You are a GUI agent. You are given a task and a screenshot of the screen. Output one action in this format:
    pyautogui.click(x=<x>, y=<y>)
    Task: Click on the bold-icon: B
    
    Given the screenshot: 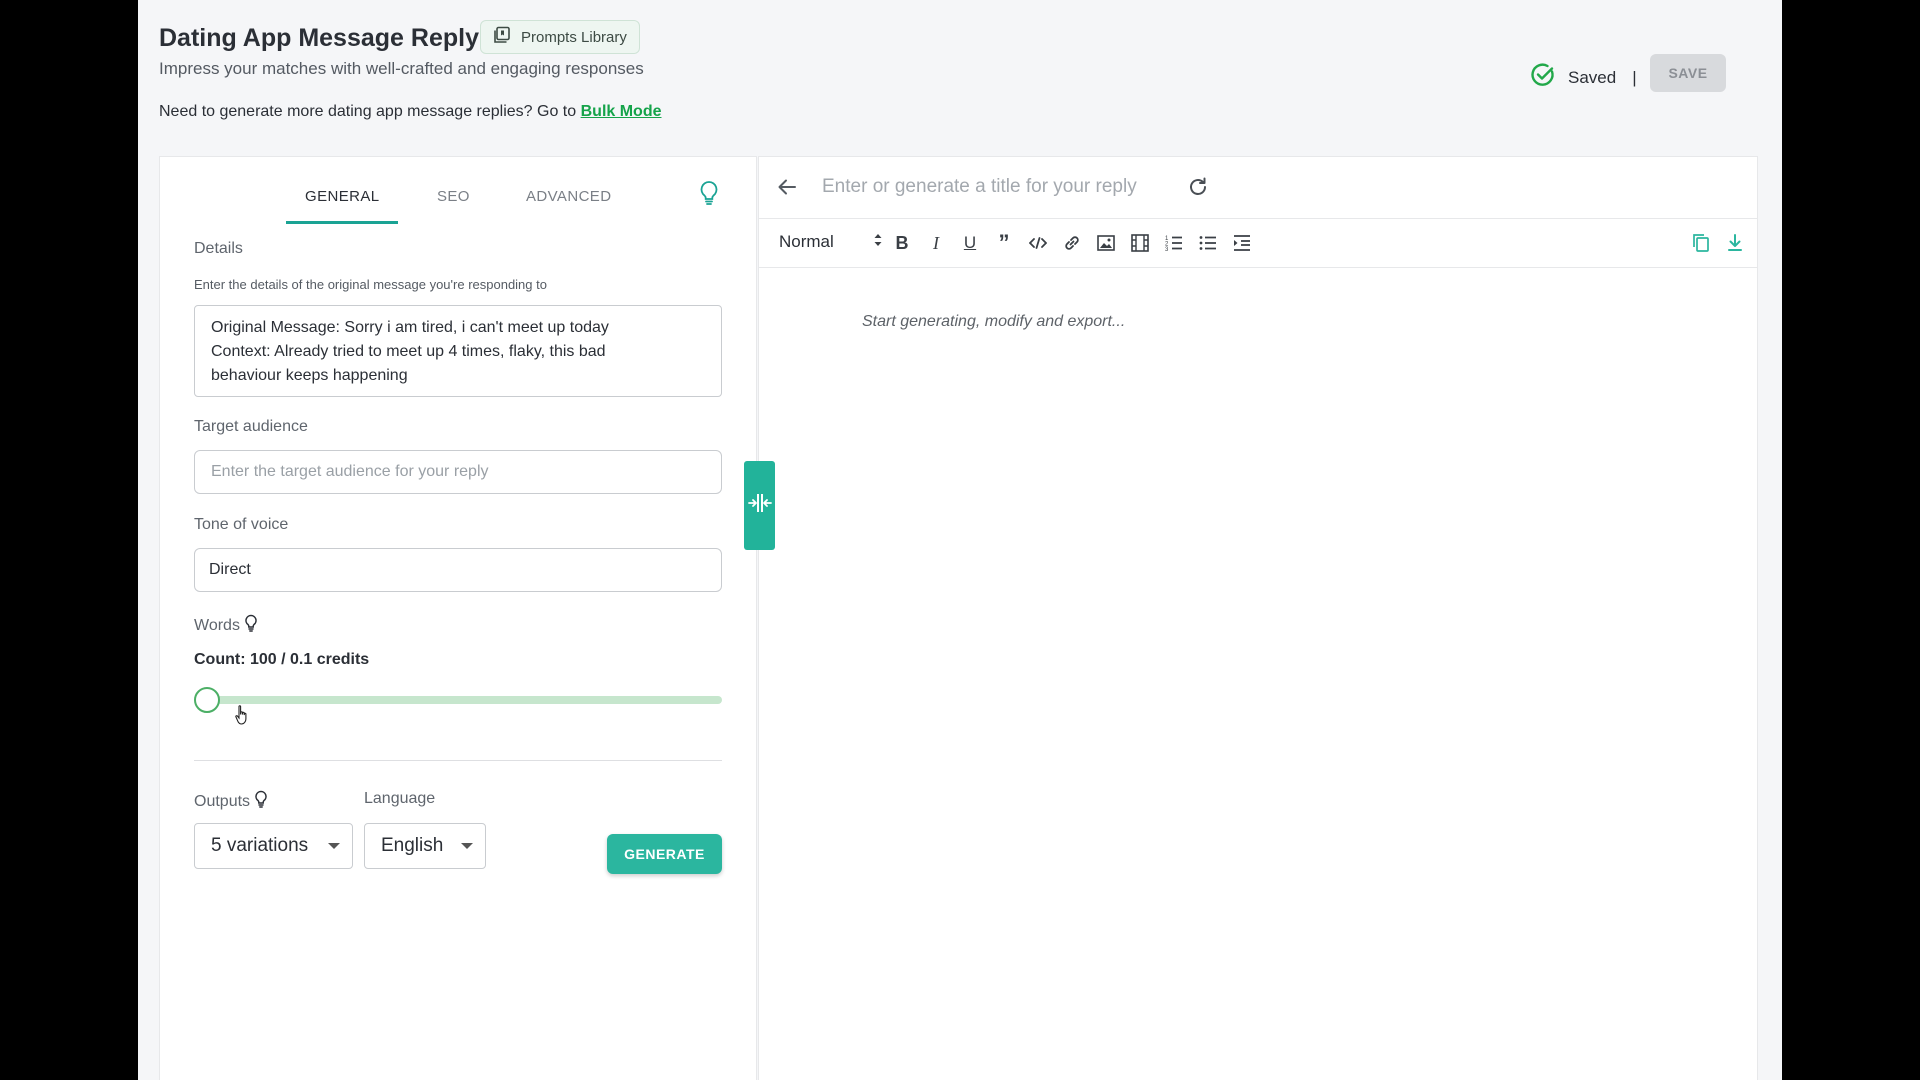 What is the action you would take?
    pyautogui.click(x=902, y=243)
    